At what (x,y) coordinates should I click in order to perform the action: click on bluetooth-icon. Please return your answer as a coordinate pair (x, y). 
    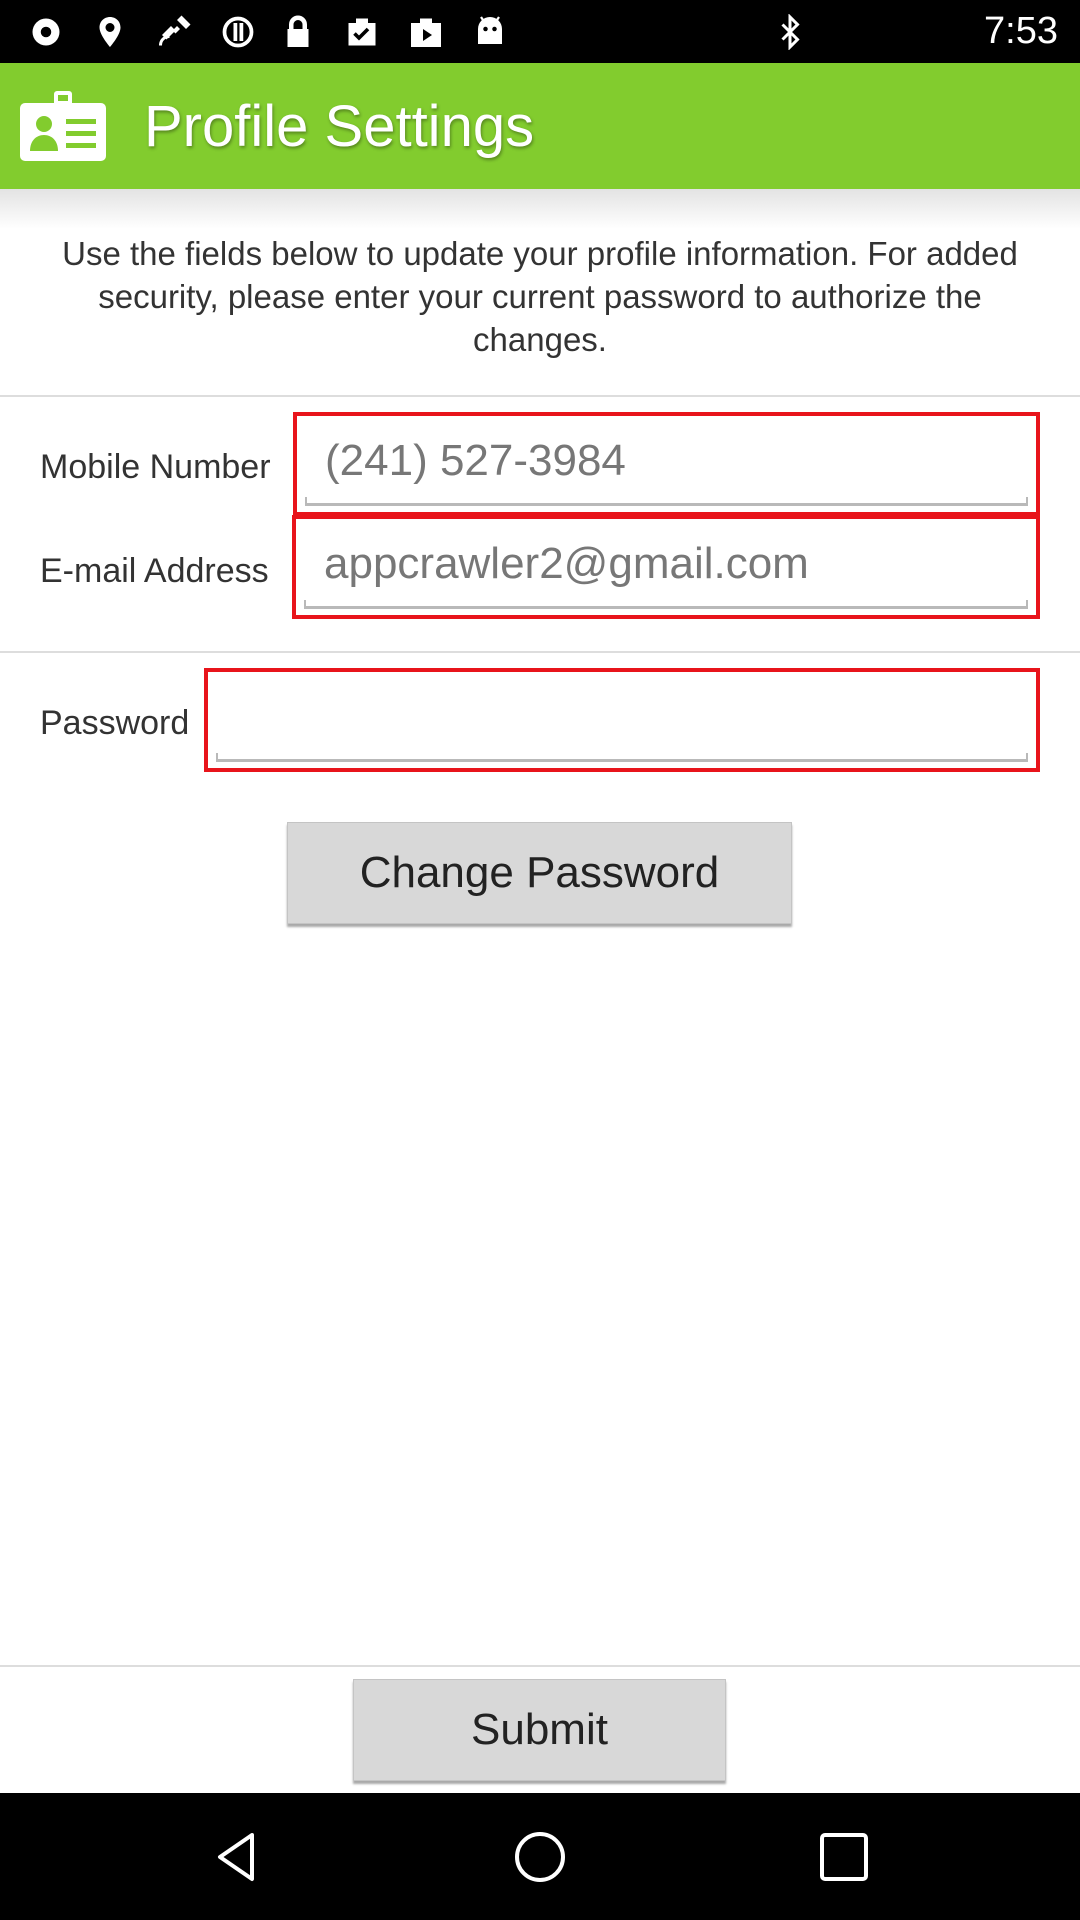
    Looking at the image, I should click on (790, 32).